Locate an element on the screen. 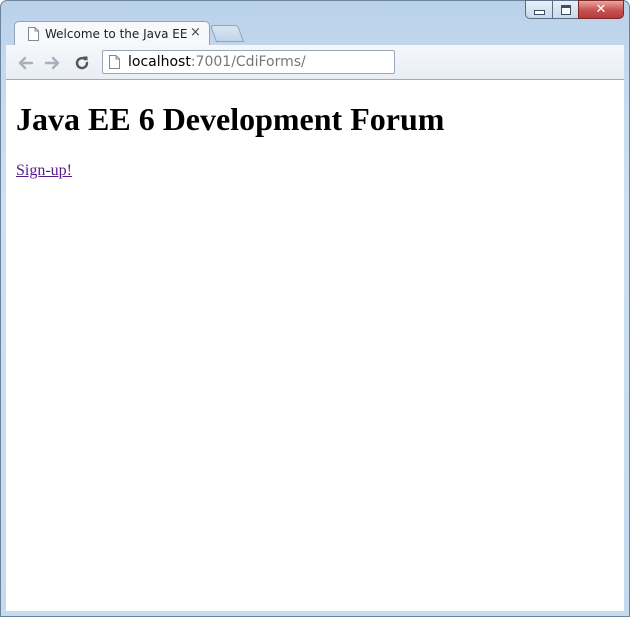 This screenshot has height=617, width=630. new-tab-button is located at coordinates (227, 33).